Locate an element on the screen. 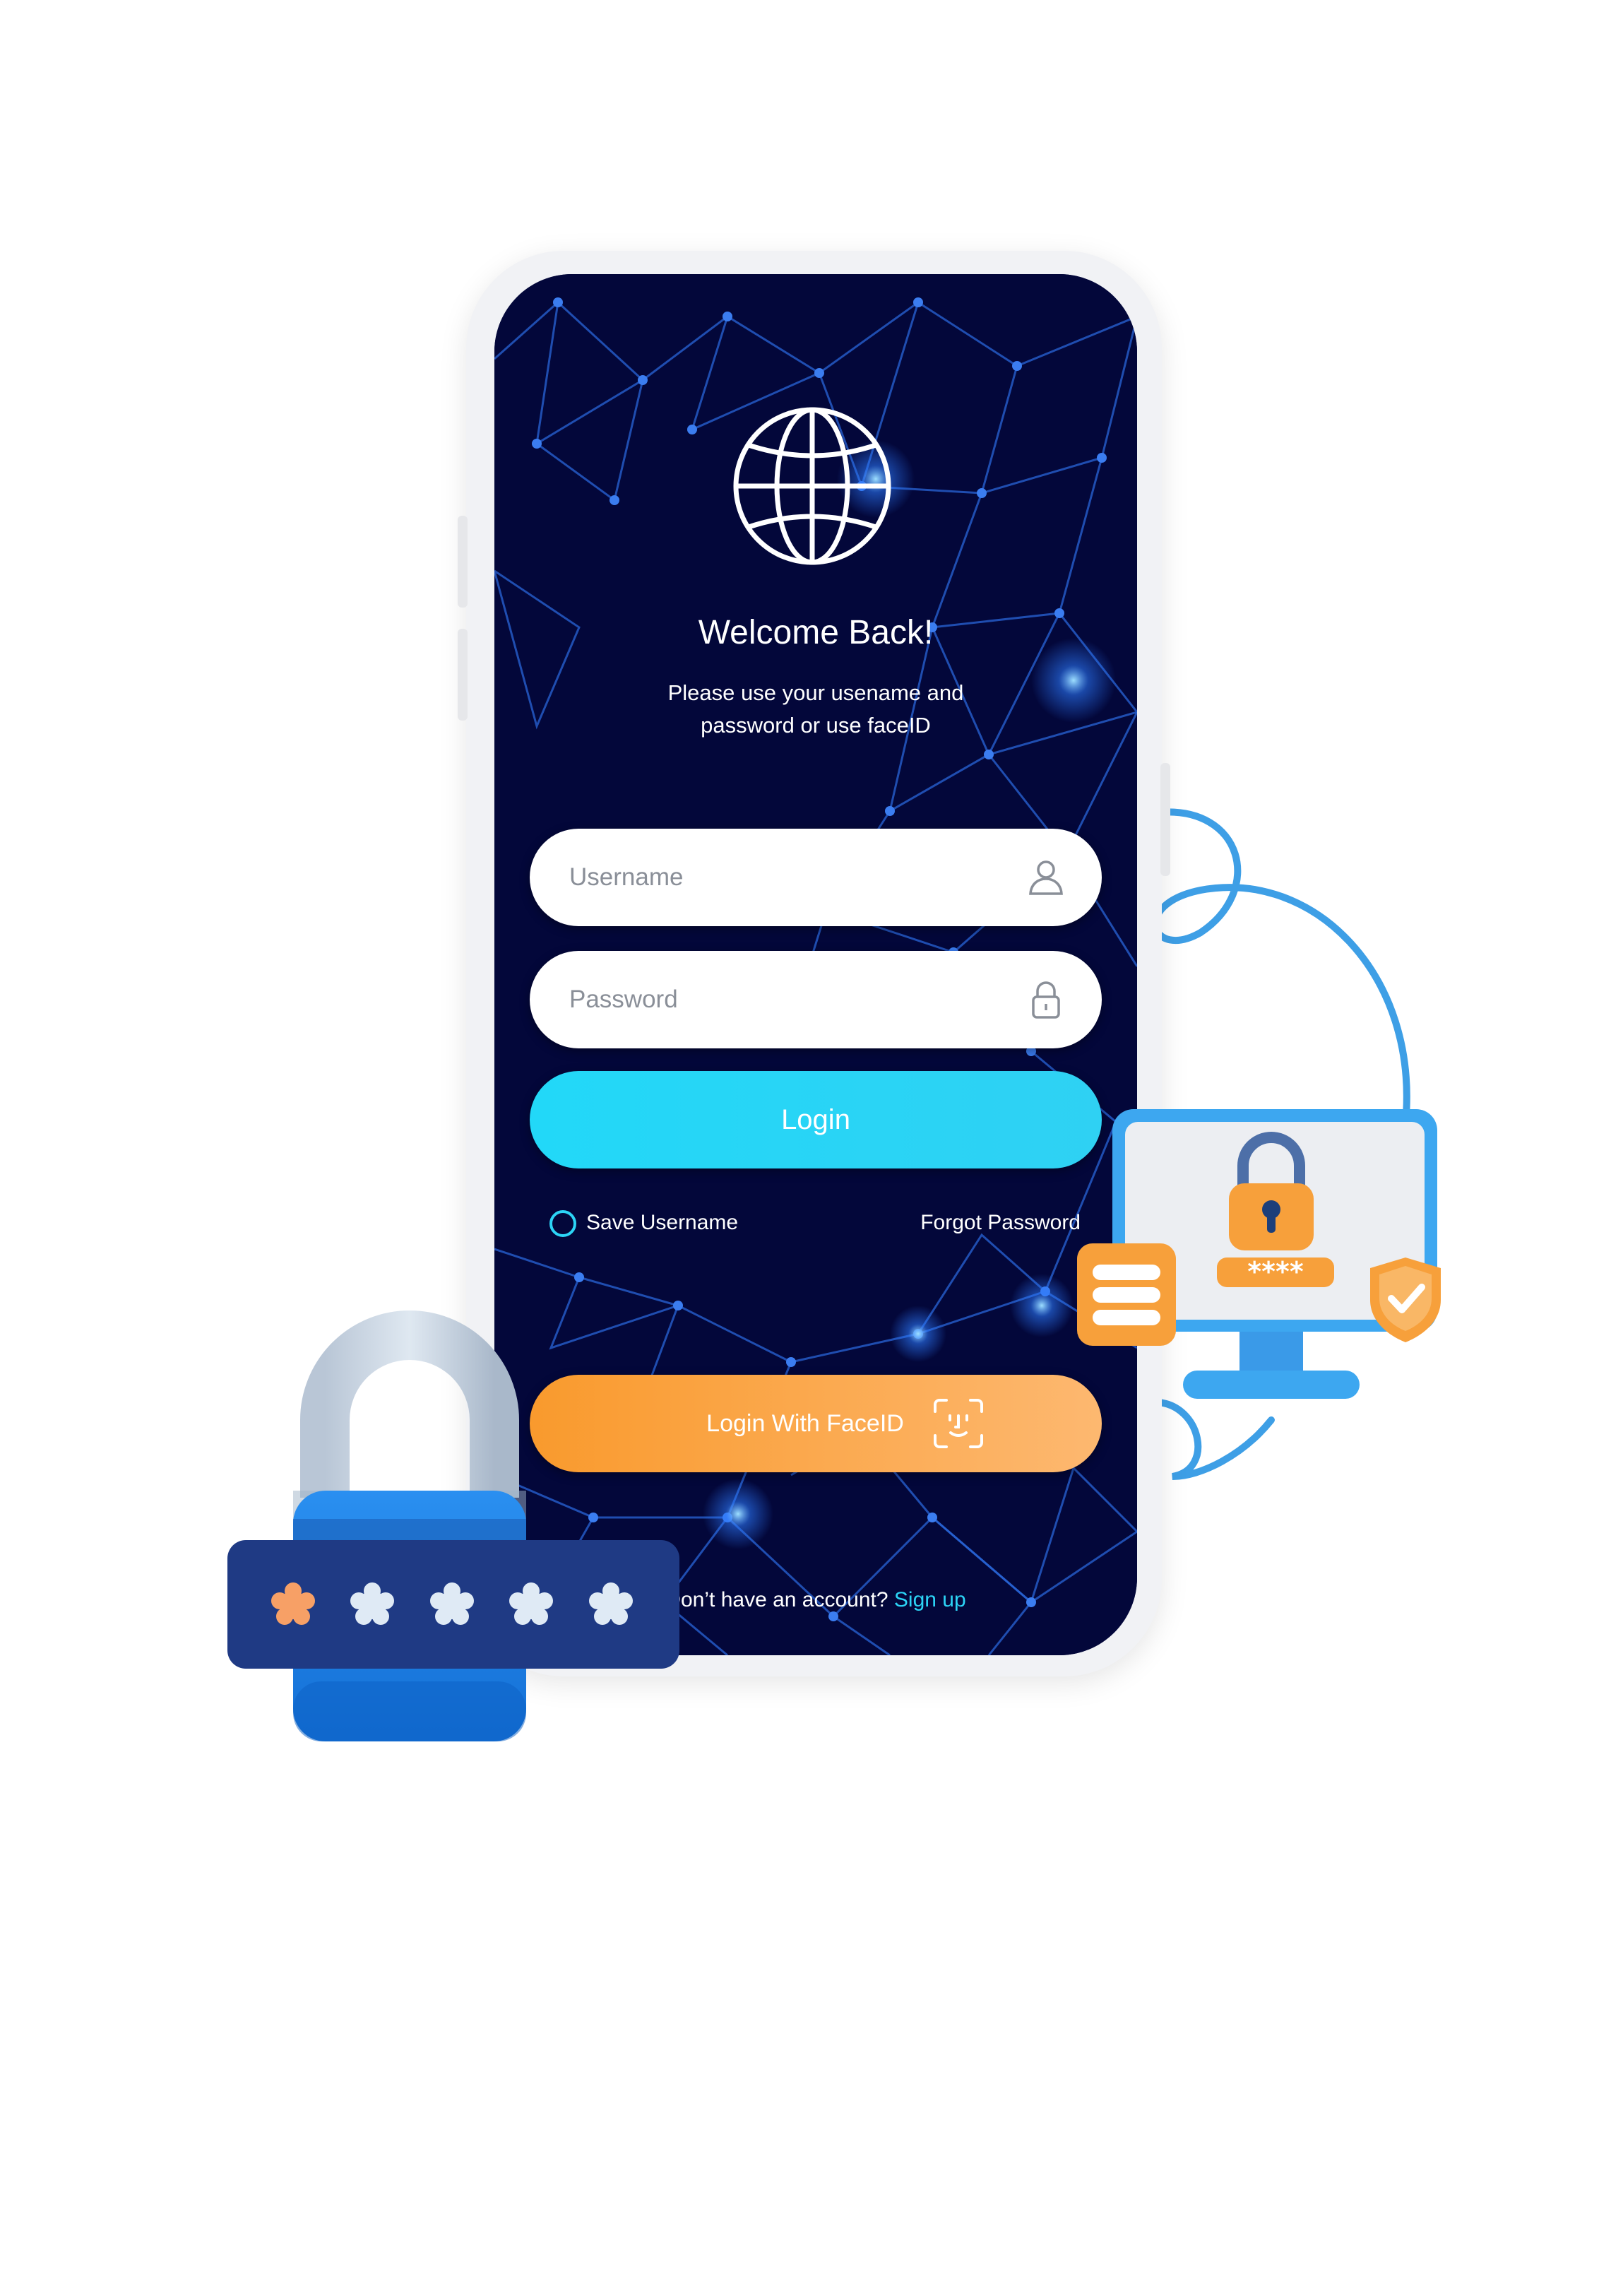 This screenshot has height=2296, width=1623. save-username-radio is located at coordinates (562, 1224).